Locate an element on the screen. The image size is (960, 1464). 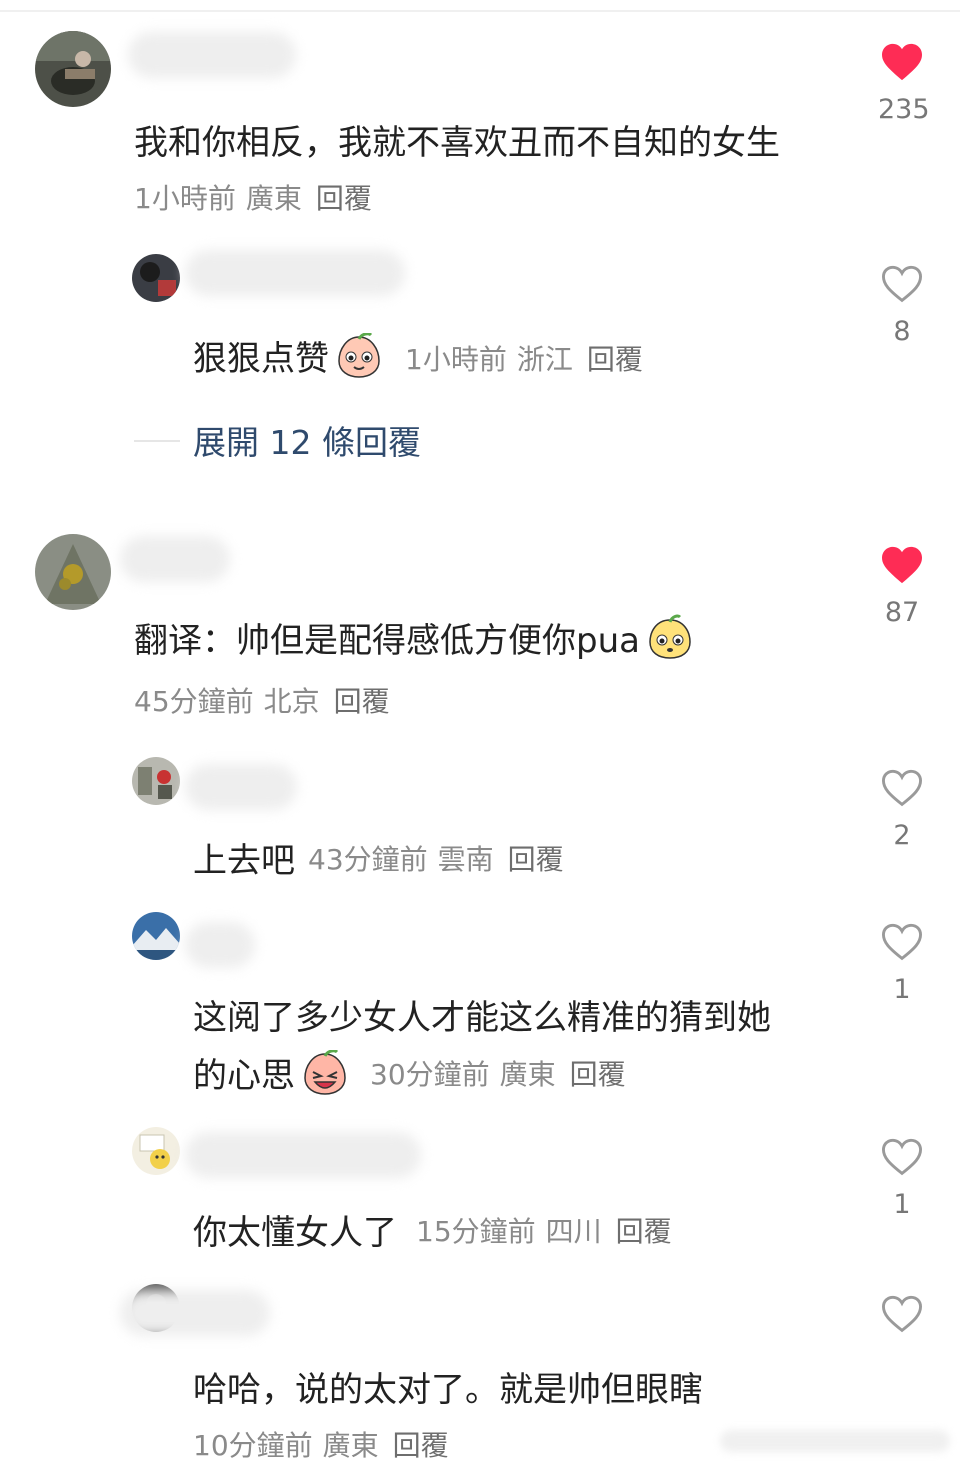
comment-text: 这阅了多少女人才能这么精准的猜到她 is located at coordinates (482, 1018).